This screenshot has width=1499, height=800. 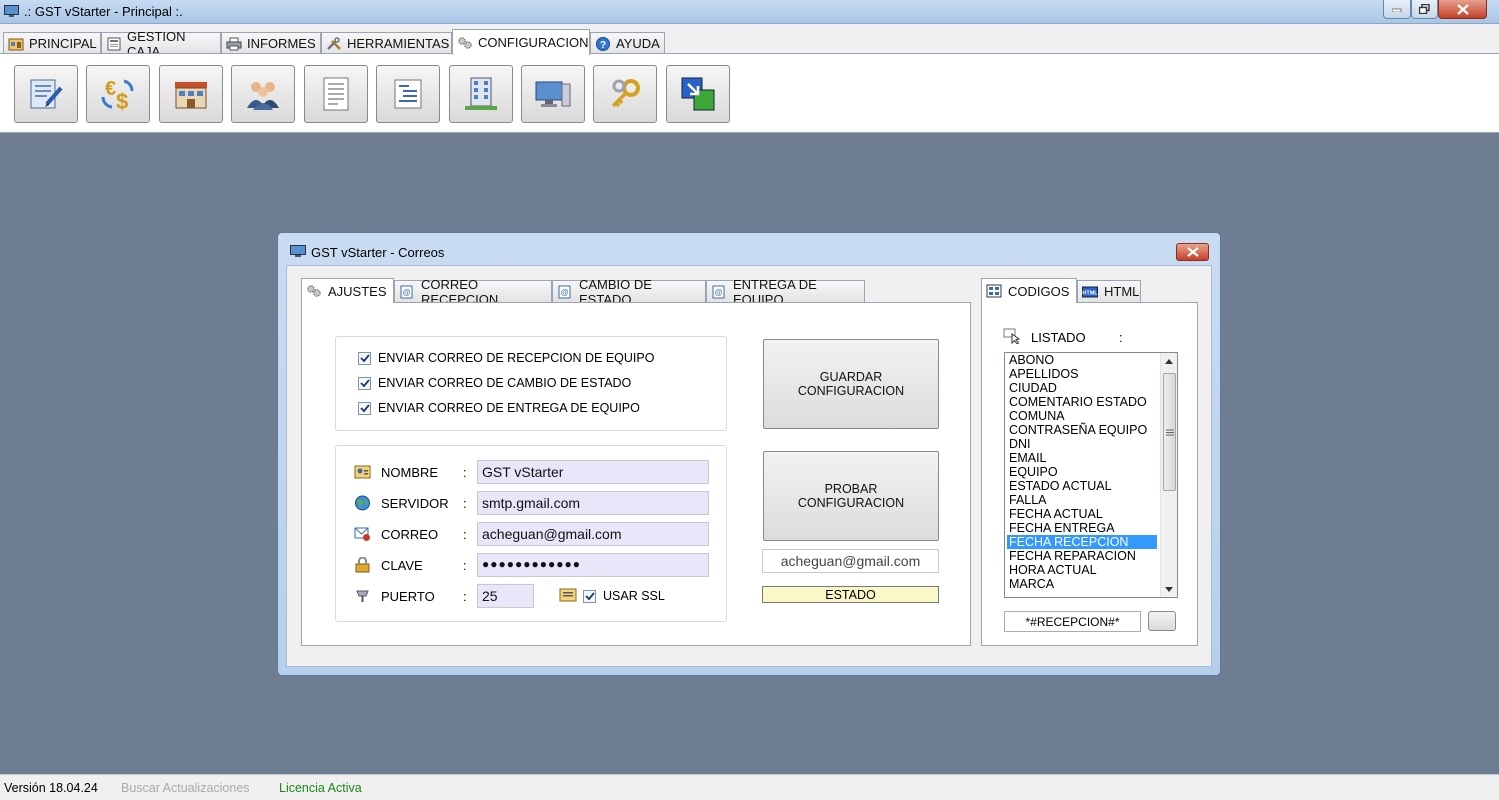 What do you see at coordinates (336, 94) in the screenshot?
I see `toolbar-button-document` at bounding box center [336, 94].